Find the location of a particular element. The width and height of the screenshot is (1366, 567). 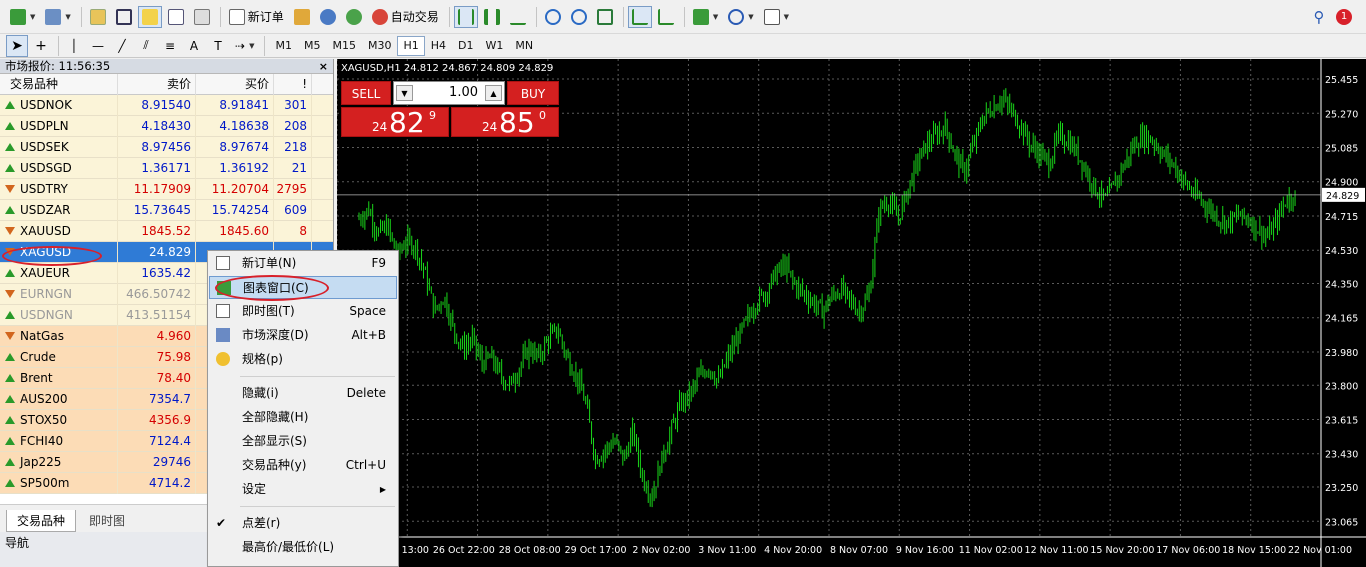

menu-symbols: 交易品种(y) Ctrl+U is located at coordinates (303, 465).